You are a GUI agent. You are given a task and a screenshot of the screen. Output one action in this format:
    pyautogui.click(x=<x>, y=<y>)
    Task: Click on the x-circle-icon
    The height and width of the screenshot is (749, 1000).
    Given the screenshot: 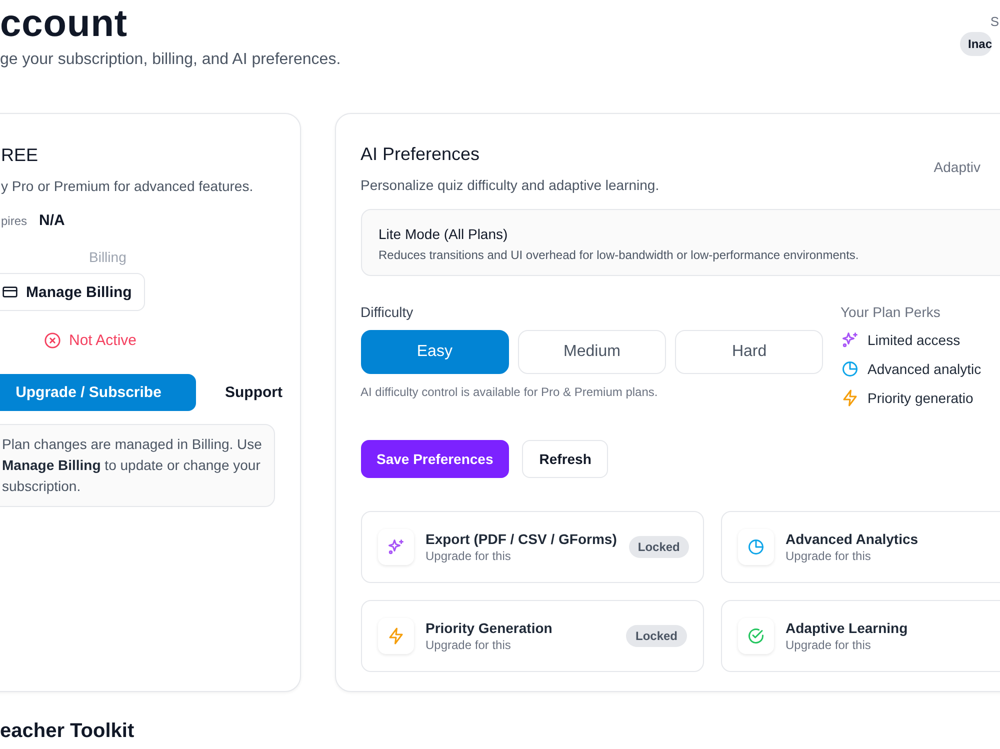 What is the action you would take?
    pyautogui.click(x=52, y=340)
    